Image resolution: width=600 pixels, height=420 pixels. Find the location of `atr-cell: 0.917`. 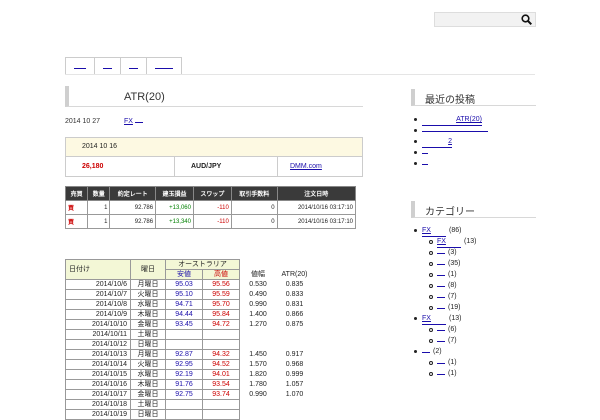

atr-cell: 0.917 is located at coordinates (294, 354).